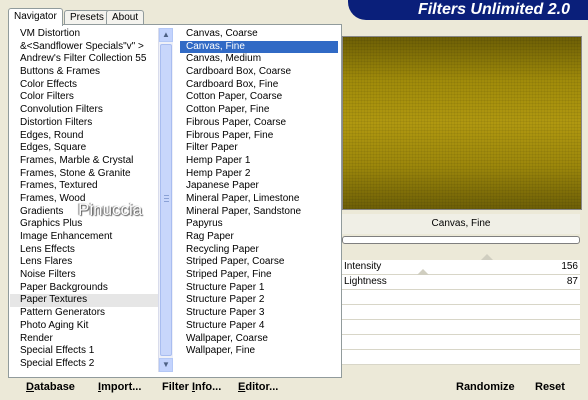  Describe the element at coordinates (84, 186) in the screenshot. I see `category-item: Frames, Textured` at that location.